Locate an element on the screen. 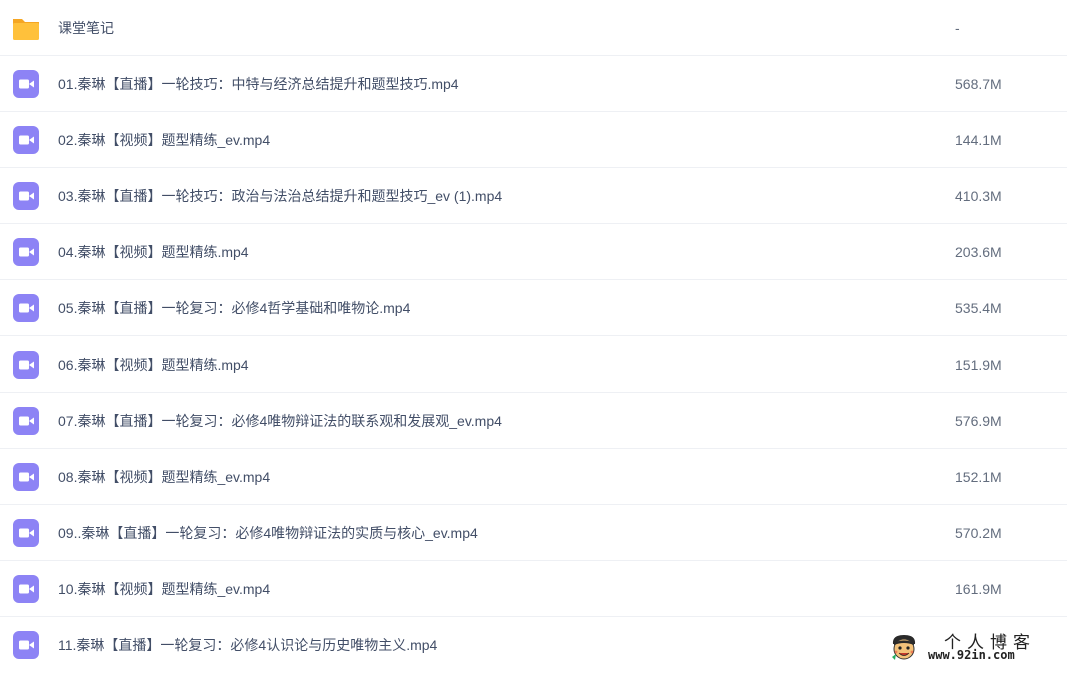 This screenshot has height=673, width=1067. file-name: 05.秦琳【直播】一轮复习：必修4哲学基础和唯物论.mp4 is located at coordinates (234, 308).